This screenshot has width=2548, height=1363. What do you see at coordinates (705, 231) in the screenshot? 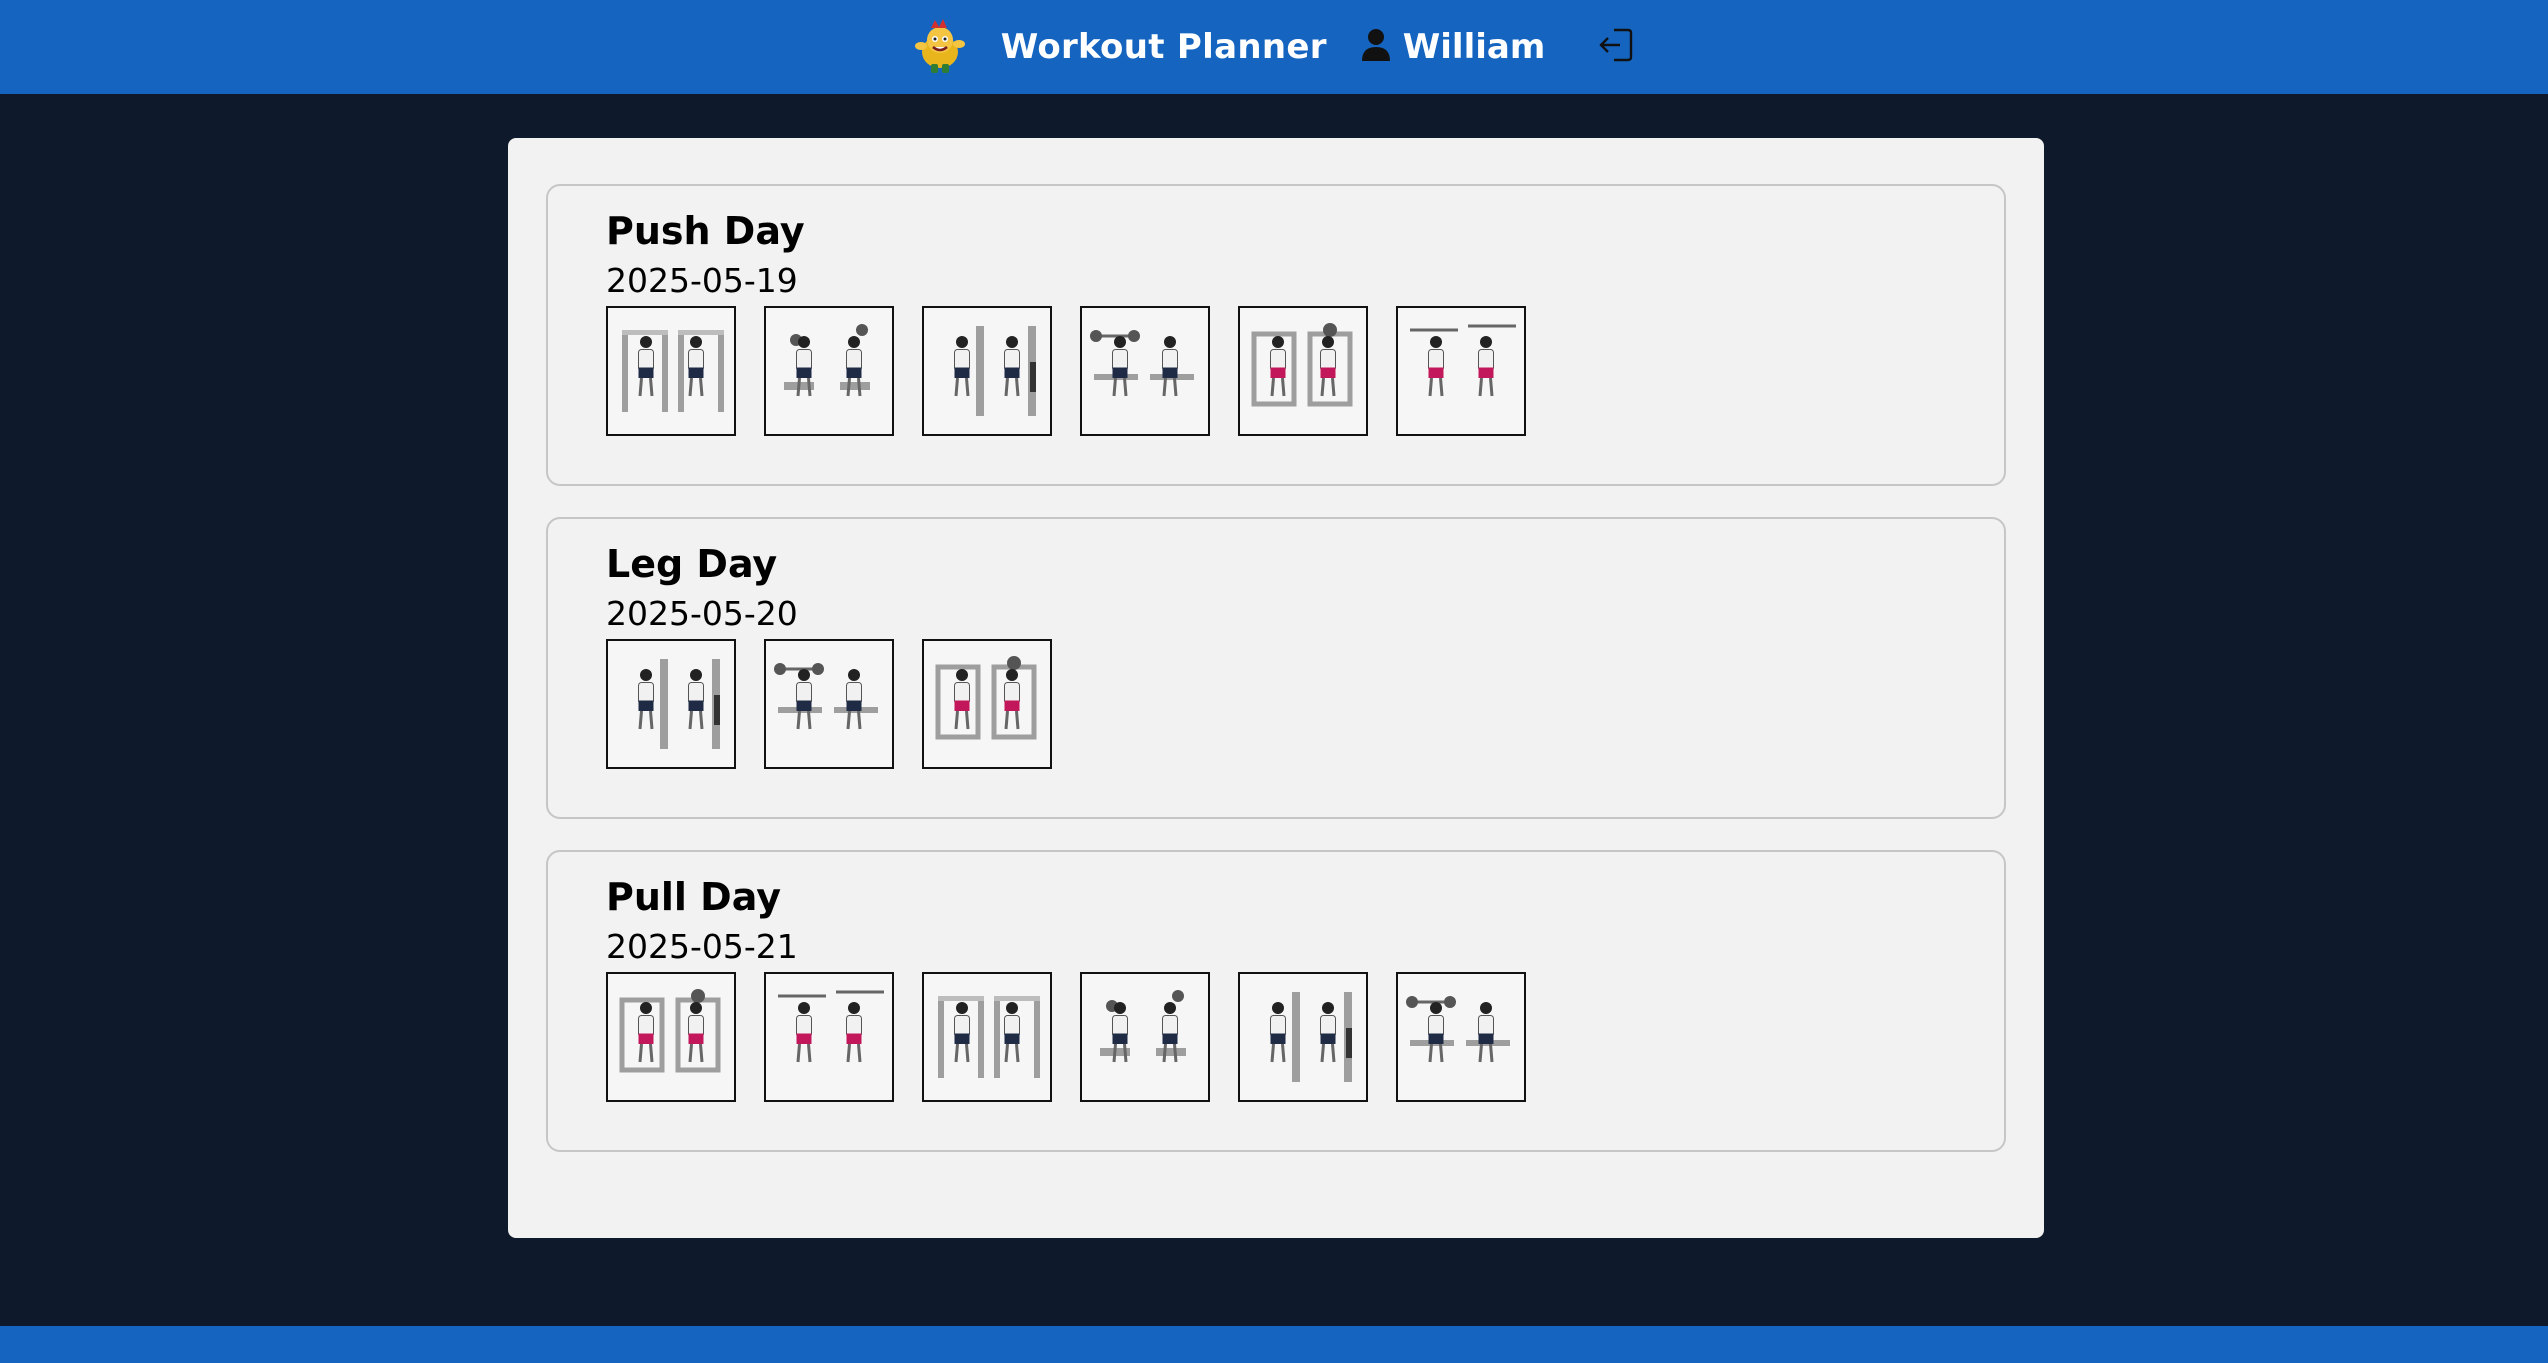
I see `workout-title: Push Day` at bounding box center [705, 231].